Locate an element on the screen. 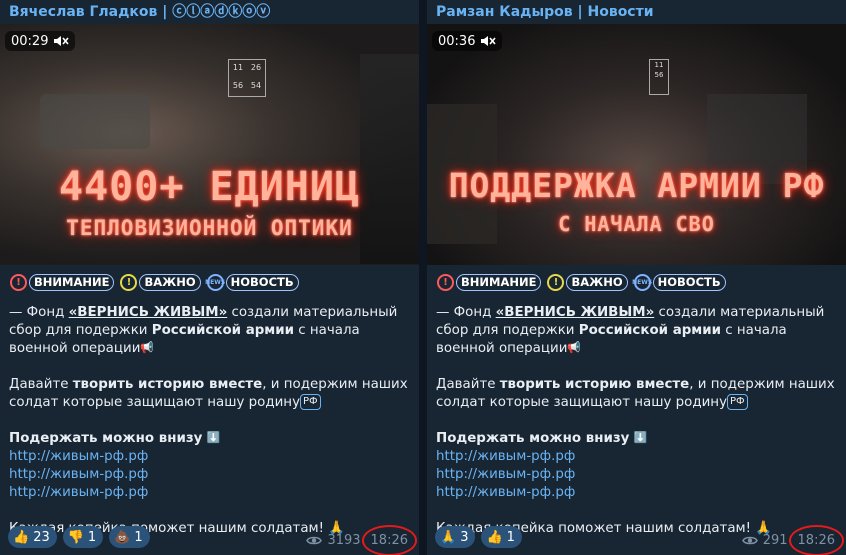 This screenshot has width=846, height=555. reaction-thumbs-up: 👍 1 is located at coordinates (501, 537).